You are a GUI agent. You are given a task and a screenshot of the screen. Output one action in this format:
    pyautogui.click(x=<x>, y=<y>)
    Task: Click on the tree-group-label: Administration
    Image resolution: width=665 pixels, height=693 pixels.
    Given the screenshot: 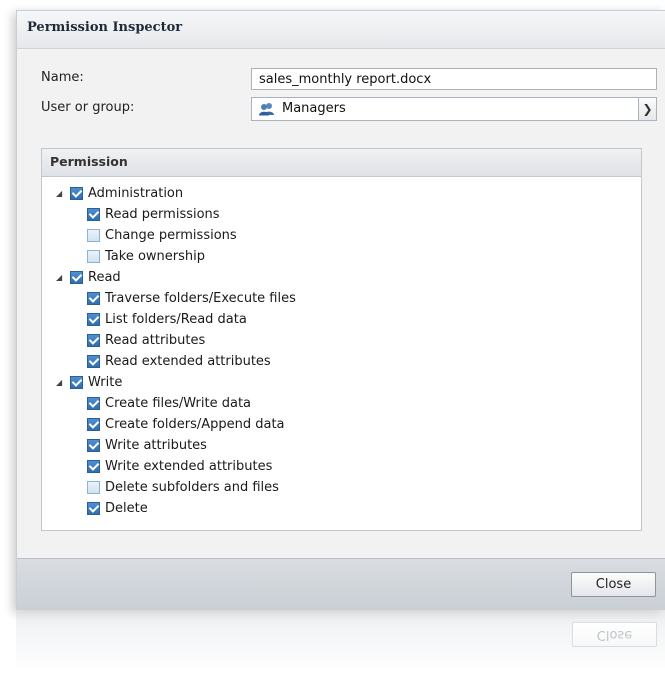 What is the action you would take?
    pyautogui.click(x=136, y=193)
    